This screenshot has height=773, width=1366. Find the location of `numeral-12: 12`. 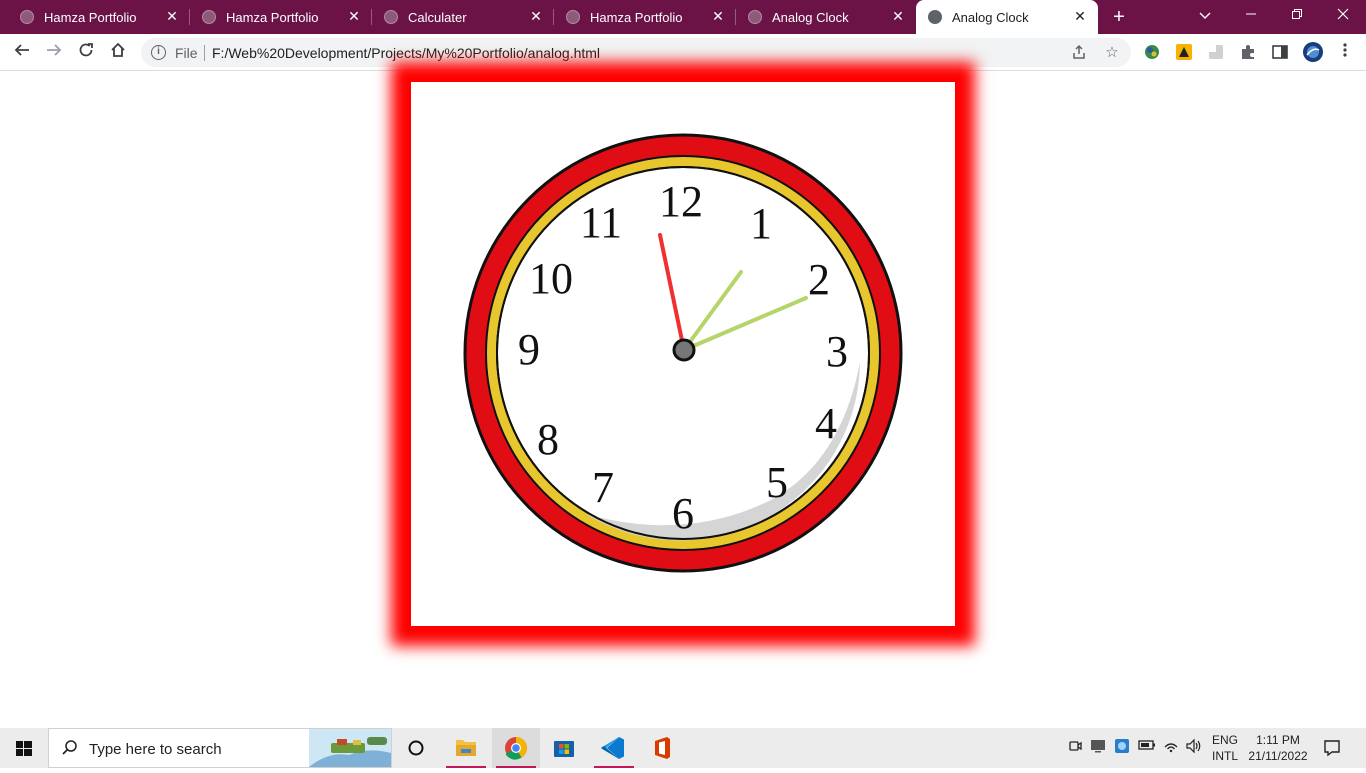

numeral-12: 12 is located at coordinates (681, 201).